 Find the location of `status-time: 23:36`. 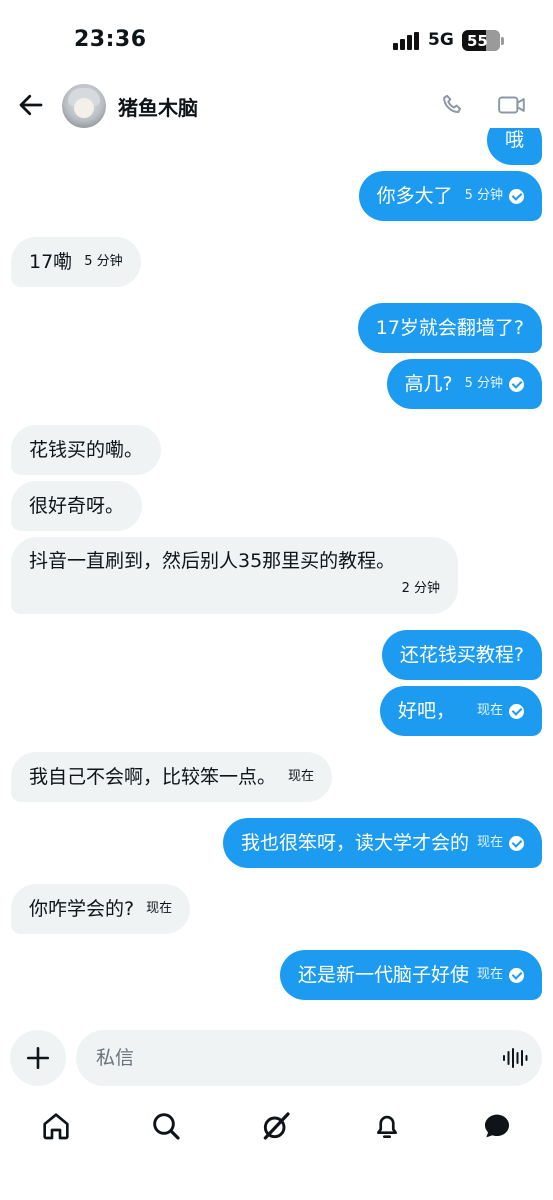

status-time: 23:36 is located at coordinates (110, 39).